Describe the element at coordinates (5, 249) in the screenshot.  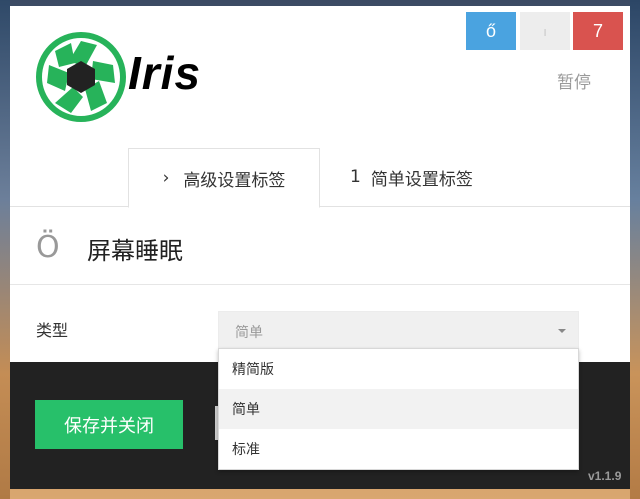
I see `desktop-background-left` at that location.